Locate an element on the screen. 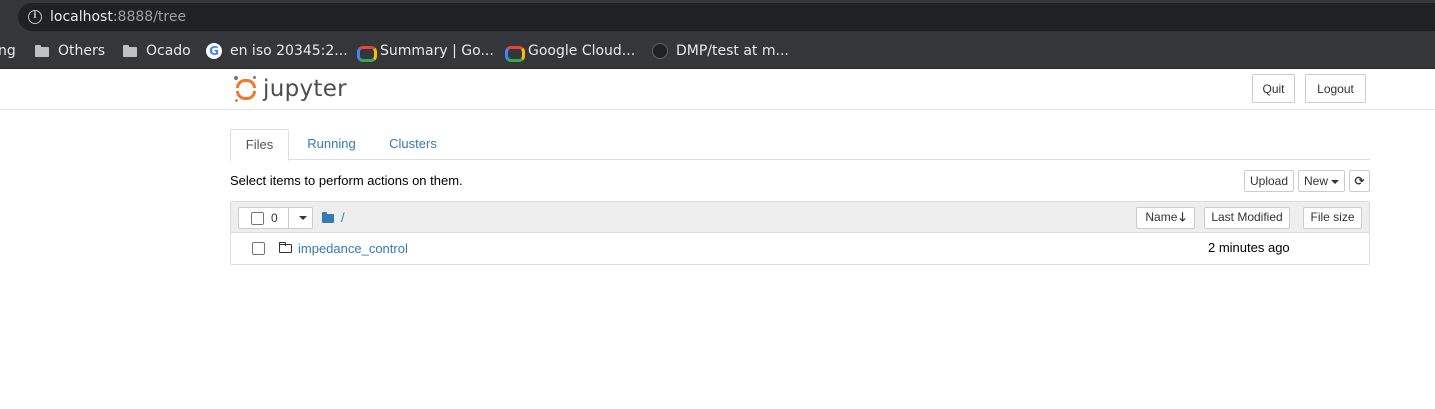 The height and width of the screenshot is (409, 1435). tab-running: Running is located at coordinates (331, 144).